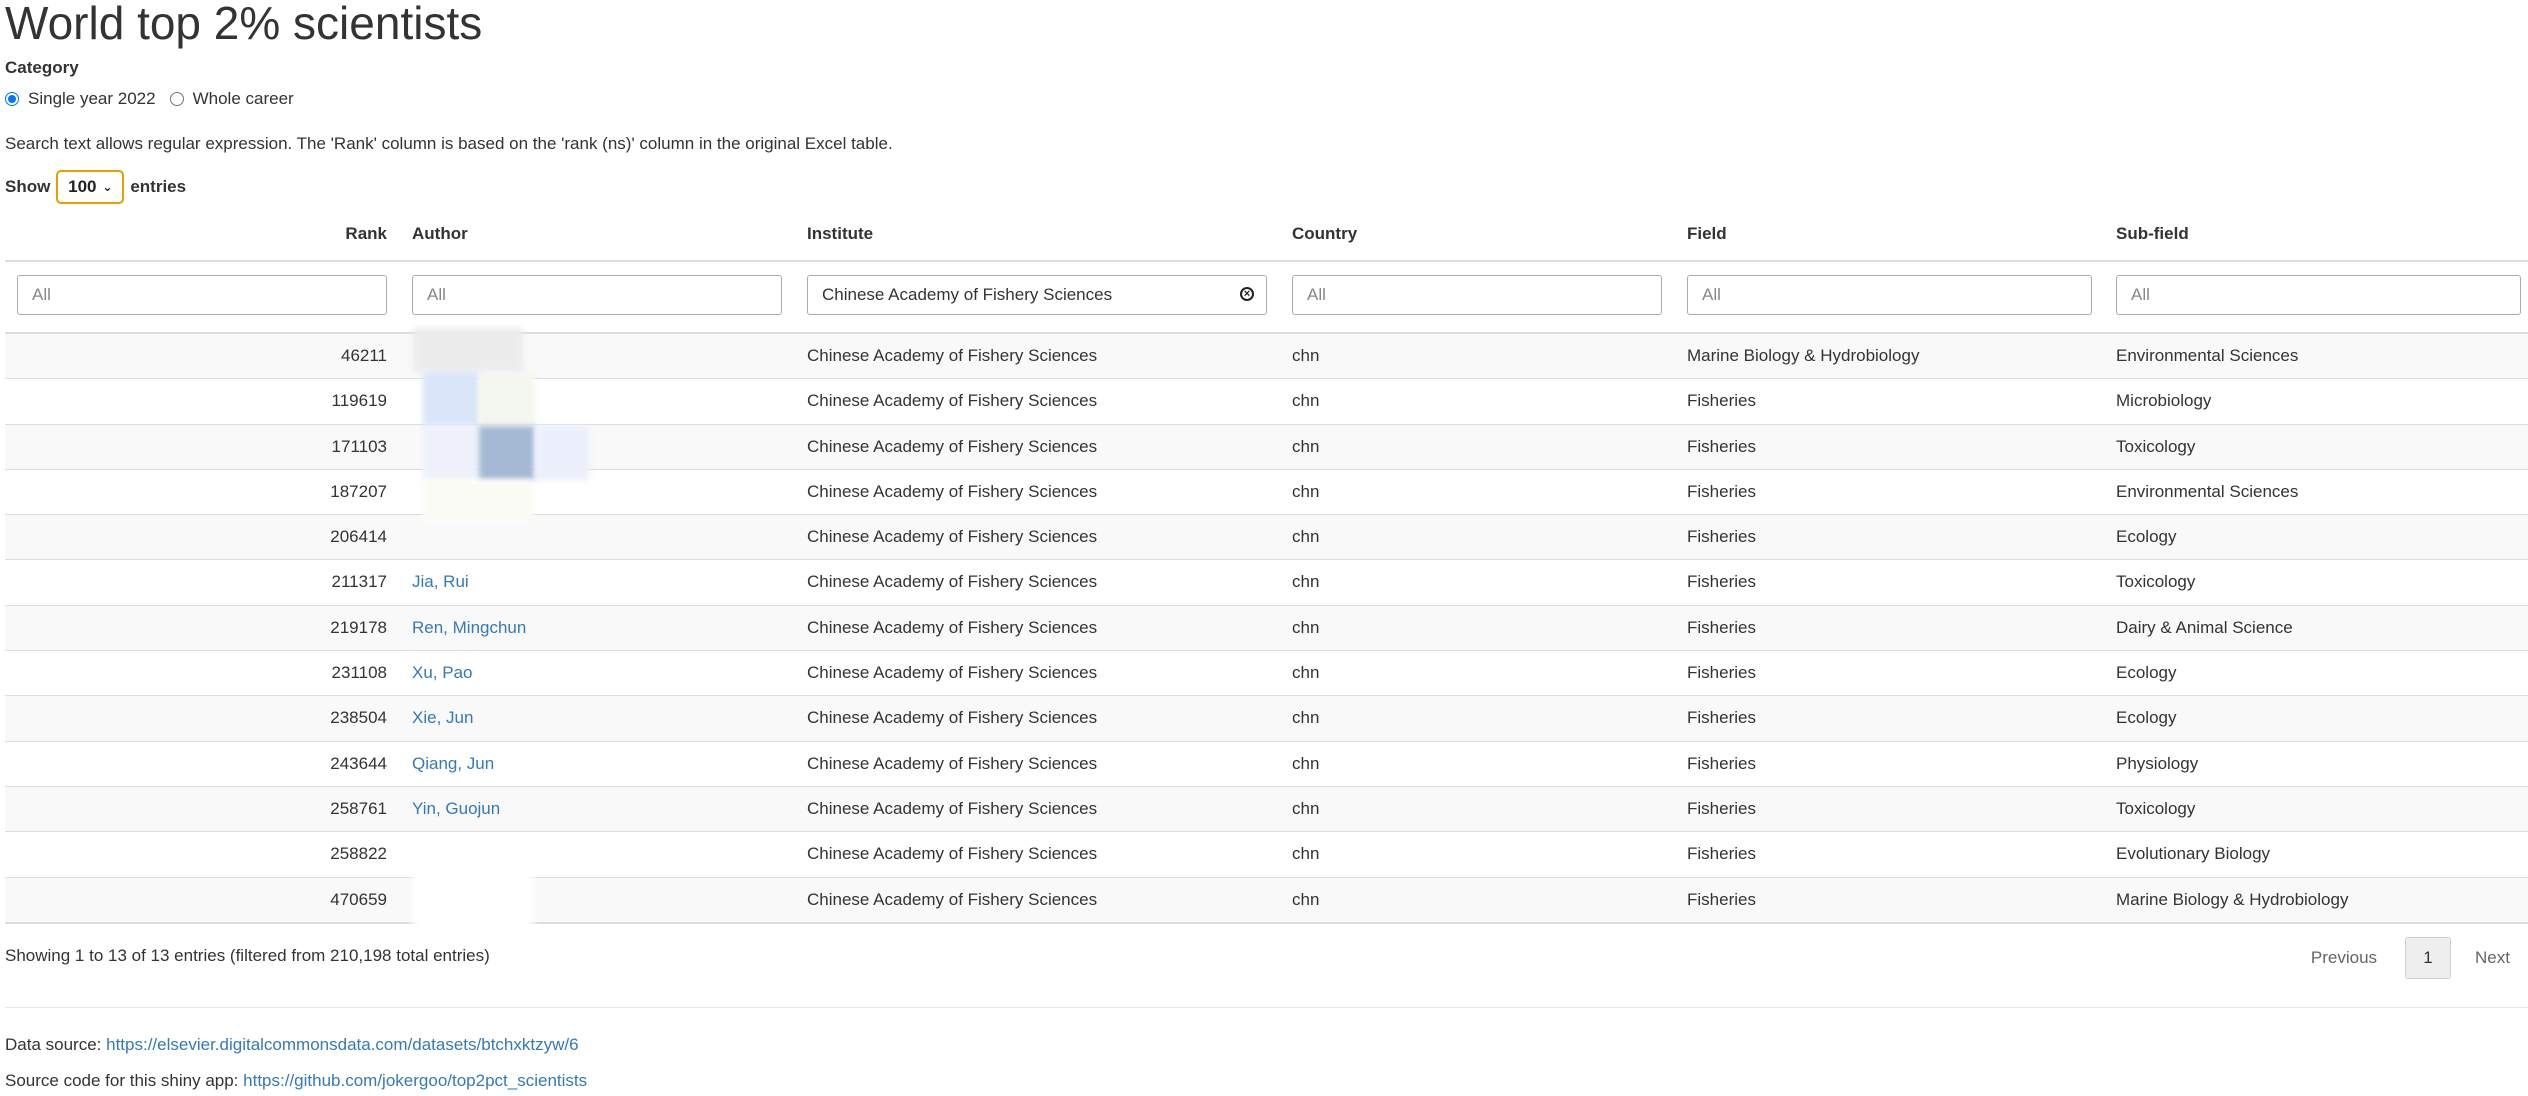 Image resolution: width=2528 pixels, height=1096 pixels. What do you see at coordinates (2193, 854) in the screenshot?
I see `cell-subfield: Evolutionary Biology` at bounding box center [2193, 854].